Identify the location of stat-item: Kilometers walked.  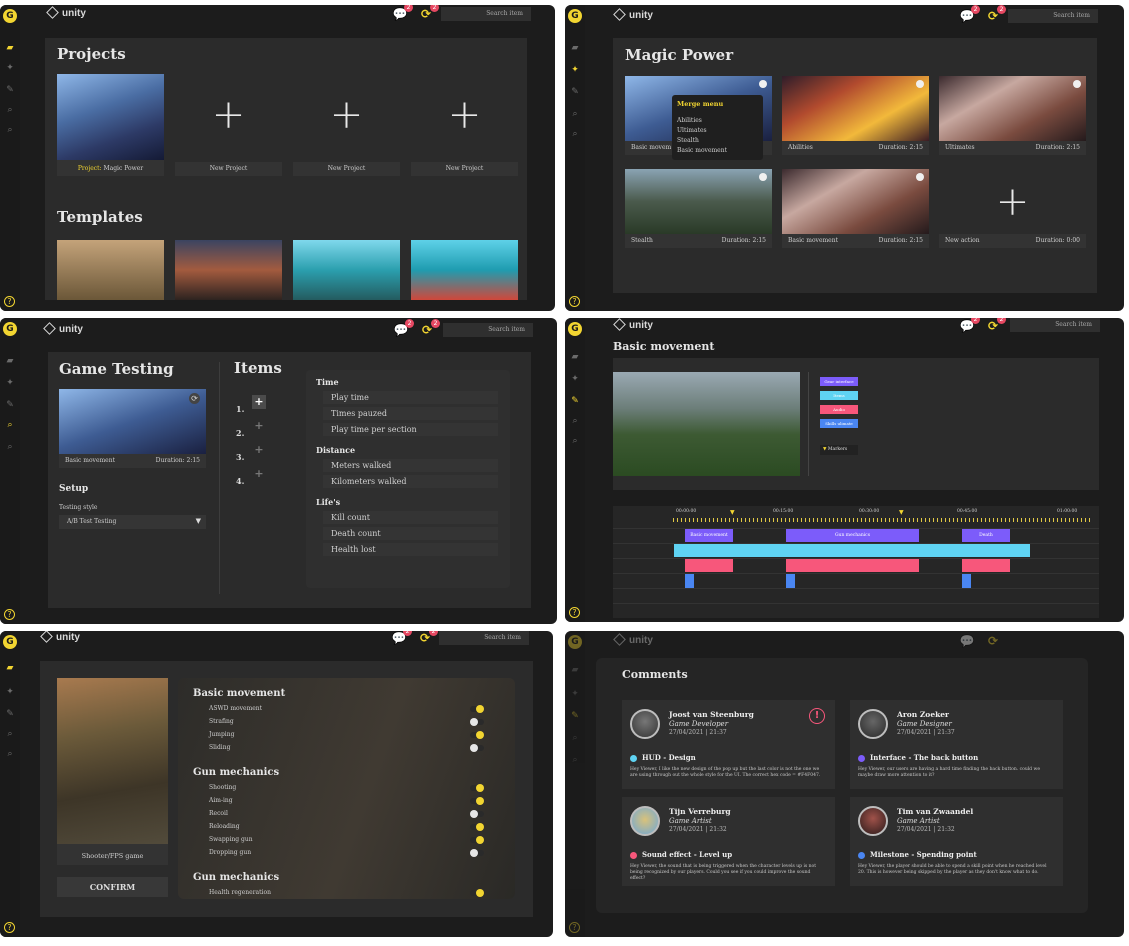
(410, 481).